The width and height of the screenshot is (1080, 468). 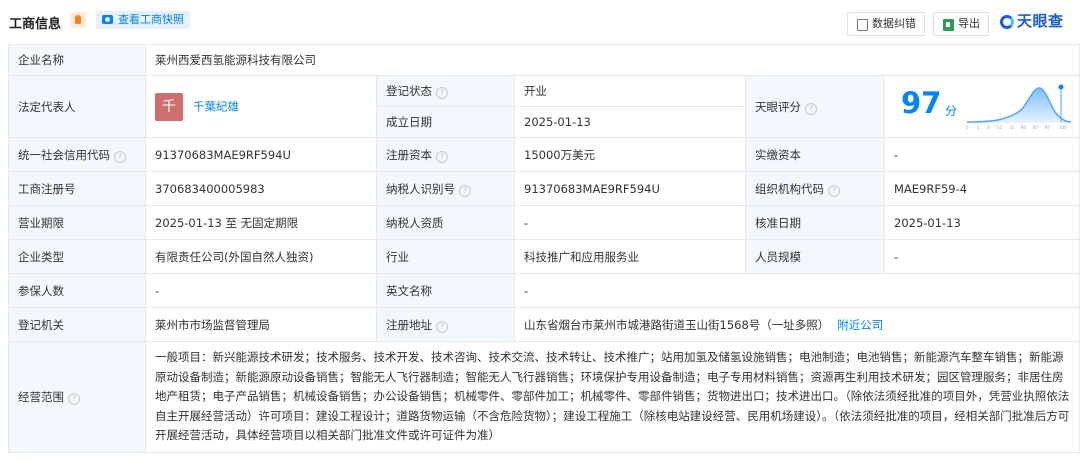 I want to click on brand-logo: 天眼查, so click(x=1032, y=20).